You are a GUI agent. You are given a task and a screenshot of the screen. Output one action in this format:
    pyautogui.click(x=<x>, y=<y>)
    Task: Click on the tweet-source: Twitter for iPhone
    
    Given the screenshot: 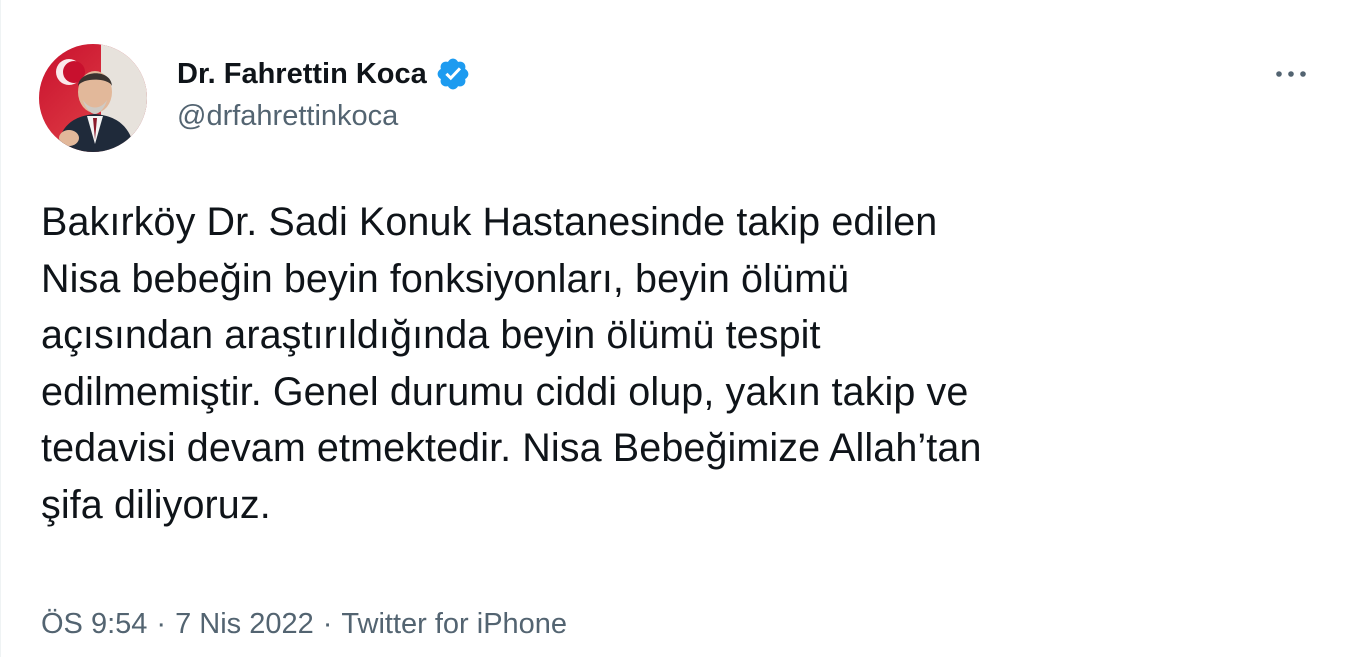 What is the action you would take?
    pyautogui.click(x=454, y=624)
    